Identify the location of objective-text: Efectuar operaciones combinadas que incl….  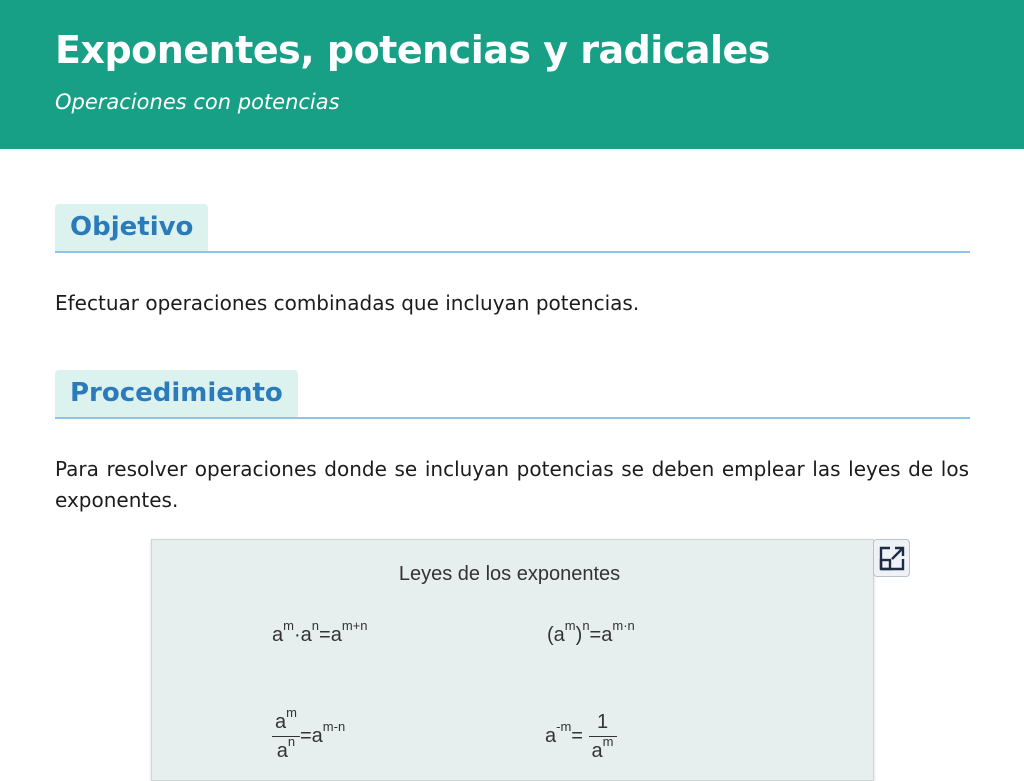
(347, 303).